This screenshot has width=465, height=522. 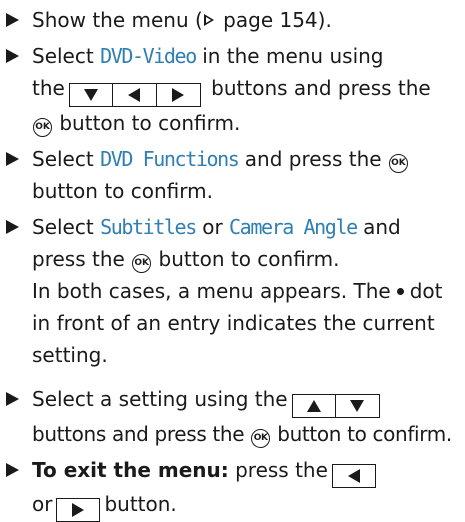 What do you see at coordinates (400, 291) in the screenshot?
I see `selection-dot-icon` at bounding box center [400, 291].